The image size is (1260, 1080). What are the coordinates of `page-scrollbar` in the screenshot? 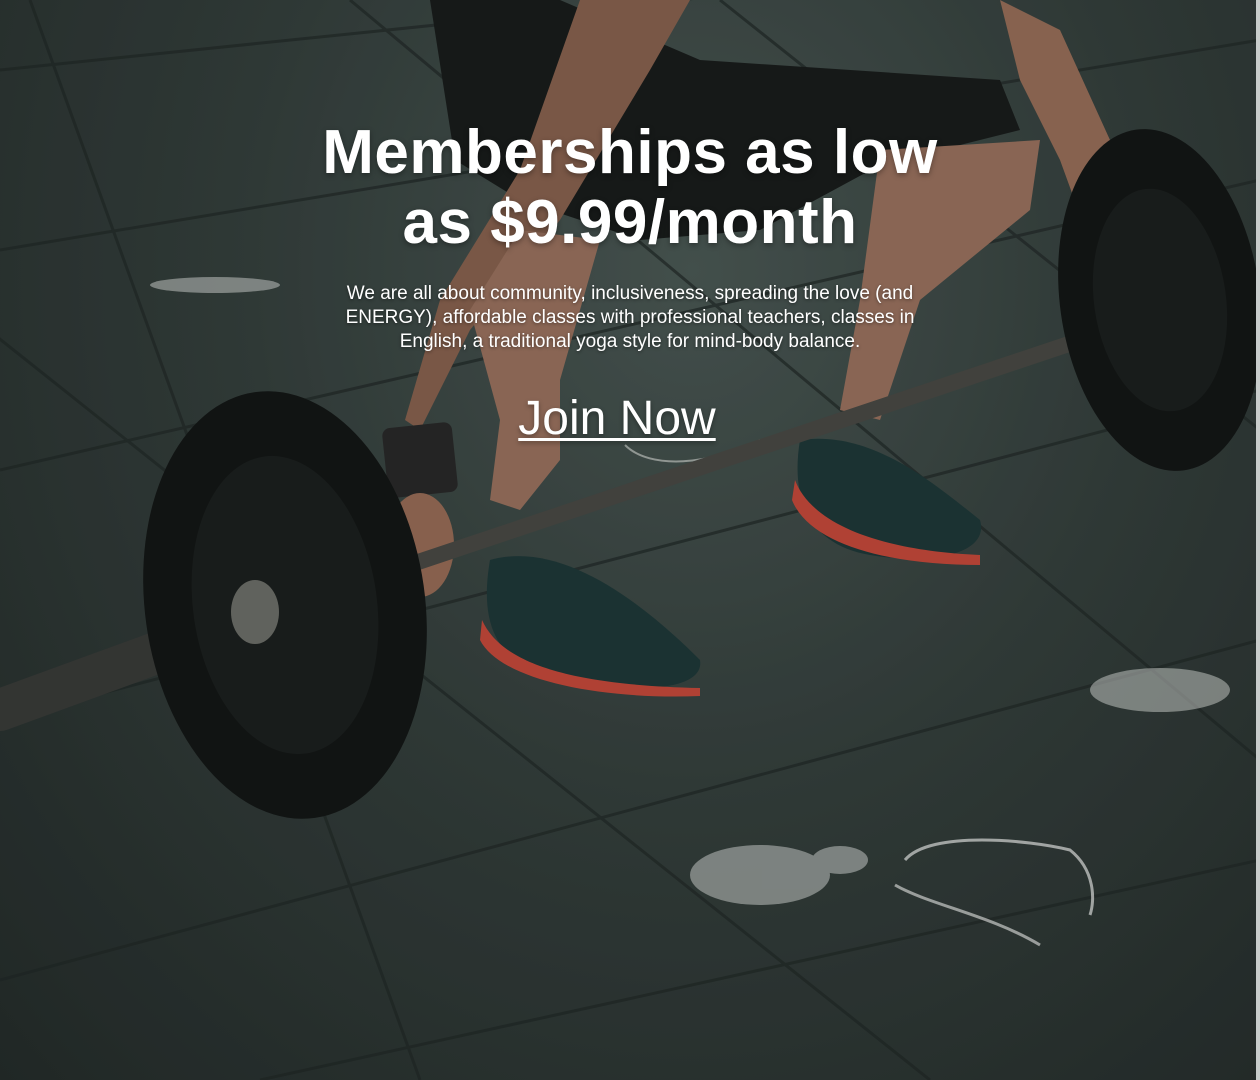 It's located at (1258, 540).